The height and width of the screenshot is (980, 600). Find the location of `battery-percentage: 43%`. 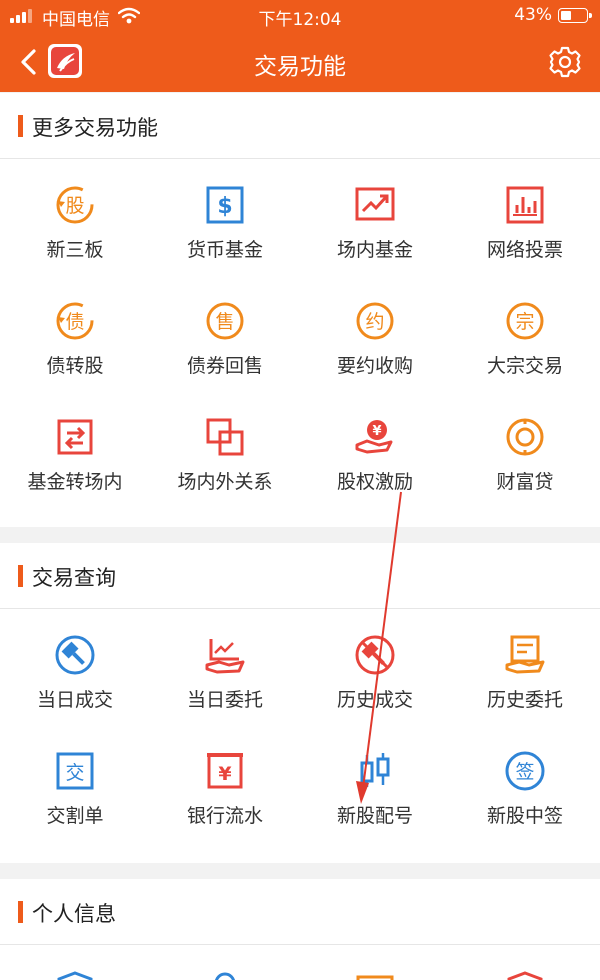

battery-percentage: 43% is located at coordinates (533, 15).